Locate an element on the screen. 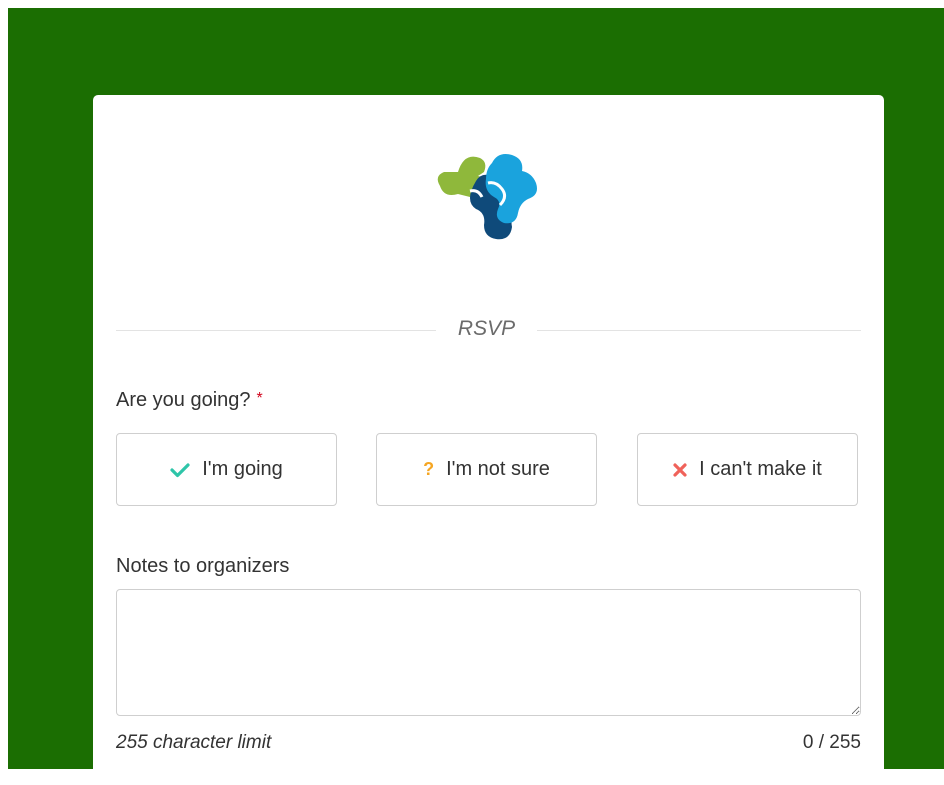 The image size is (944, 785). notes-label: Notes to organizers is located at coordinates (203, 566).